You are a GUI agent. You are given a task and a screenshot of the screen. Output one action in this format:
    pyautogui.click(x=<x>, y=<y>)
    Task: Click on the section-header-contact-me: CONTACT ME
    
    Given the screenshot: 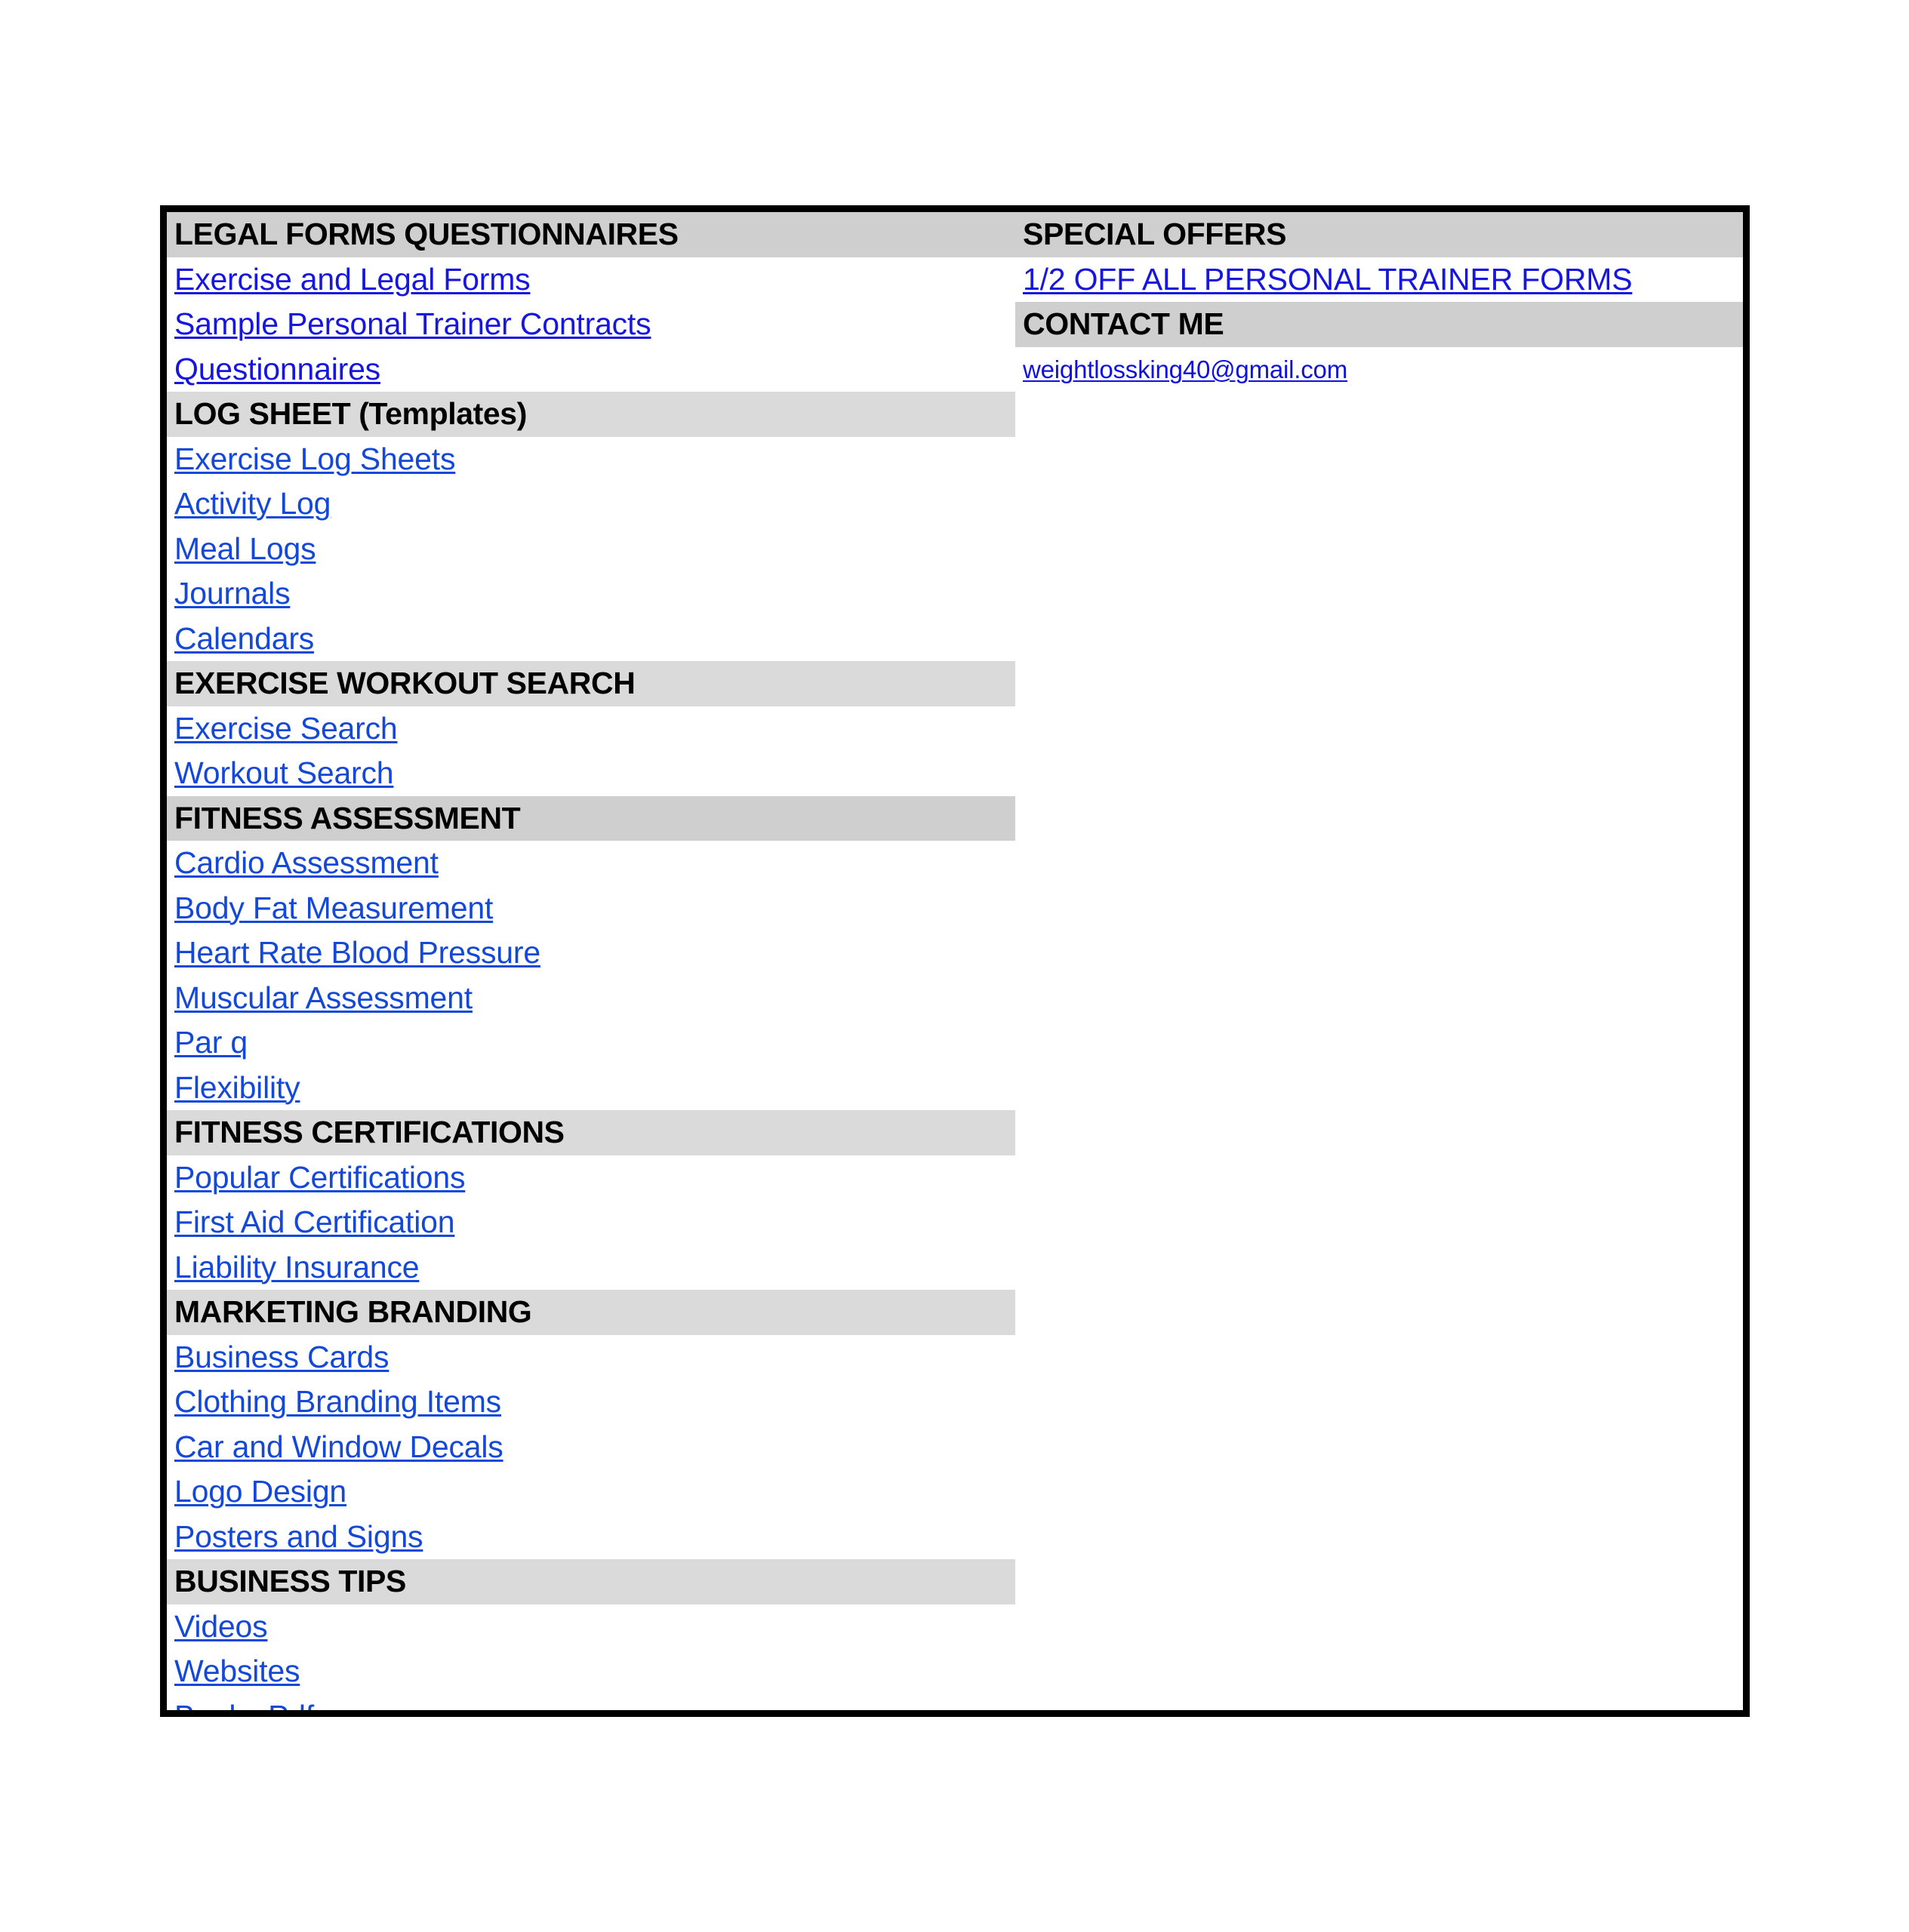 What is the action you would take?
    pyautogui.click(x=1379, y=324)
    